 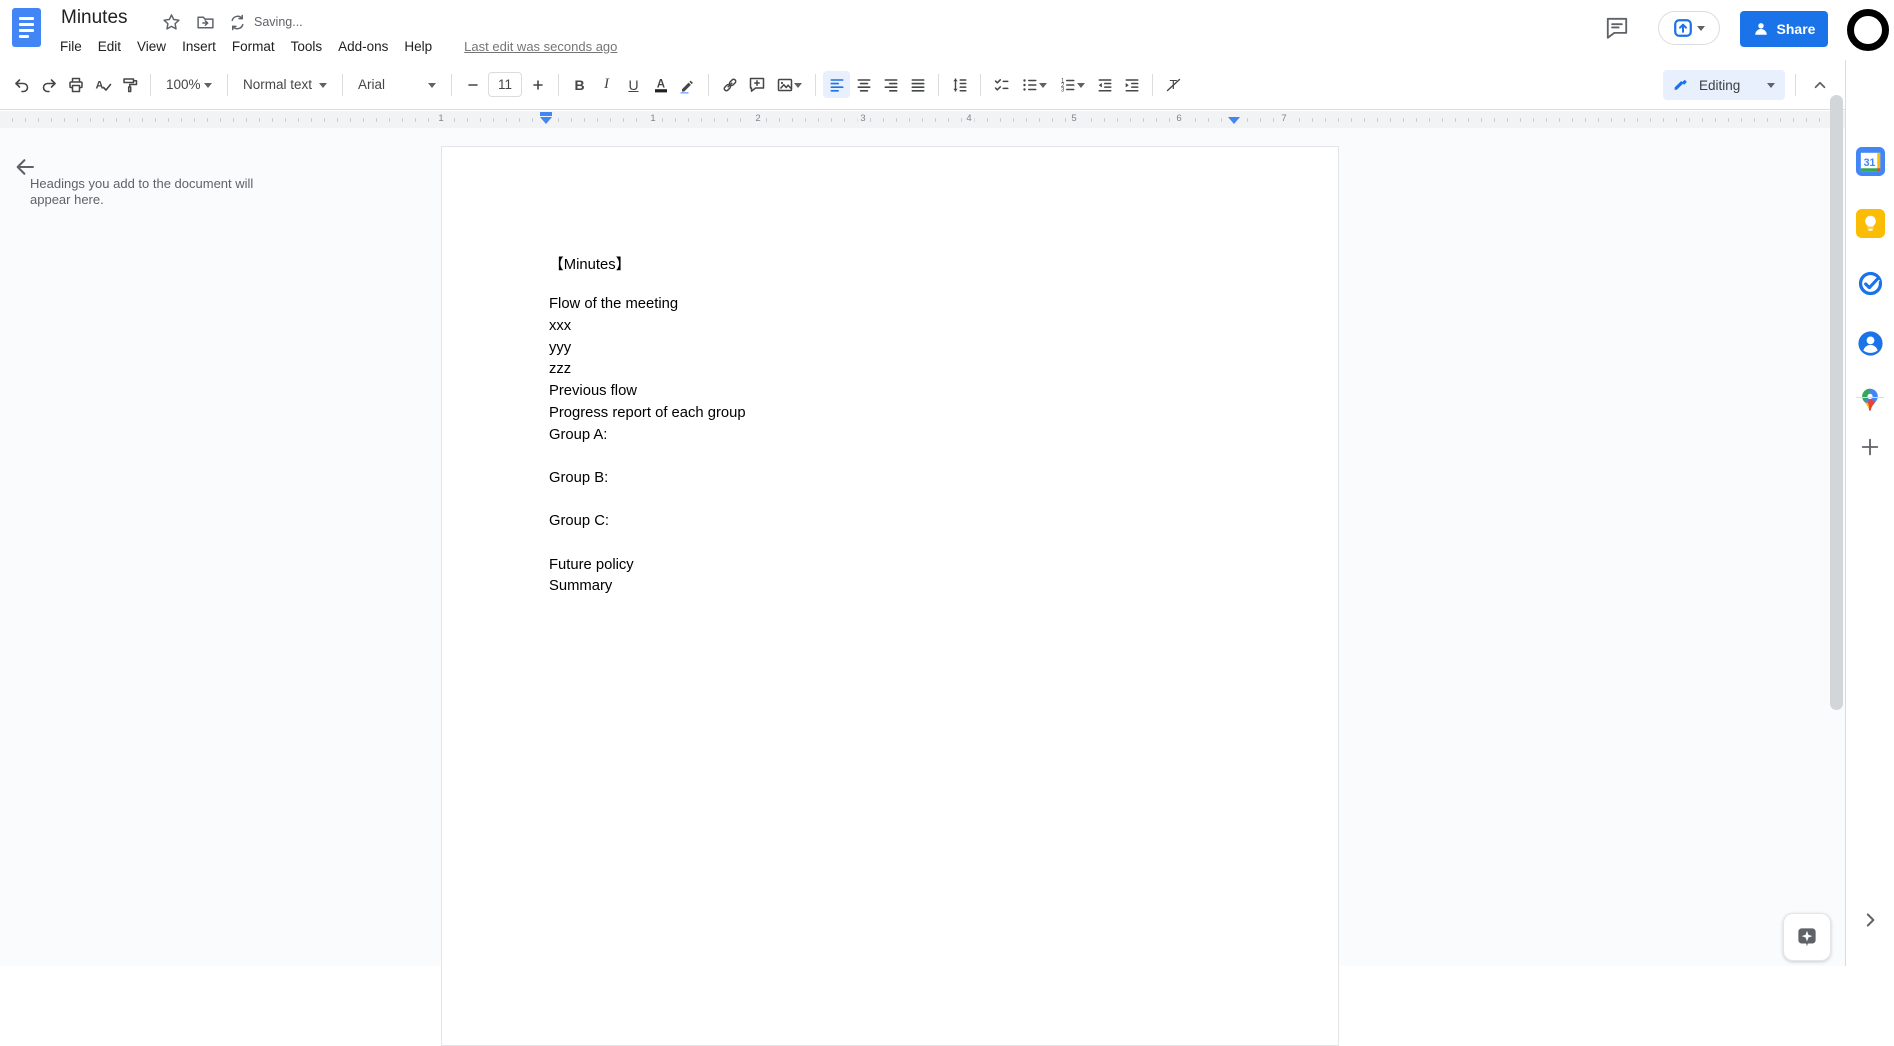 I want to click on google-tasks-icon, so click(x=1870, y=283).